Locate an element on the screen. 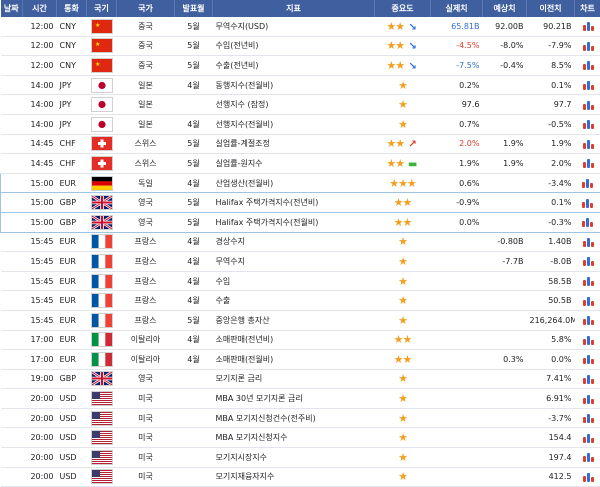 The image size is (600, 487). table-row: 15:45EUR프랑스4월수입★ 58.5B is located at coordinates (300, 281).